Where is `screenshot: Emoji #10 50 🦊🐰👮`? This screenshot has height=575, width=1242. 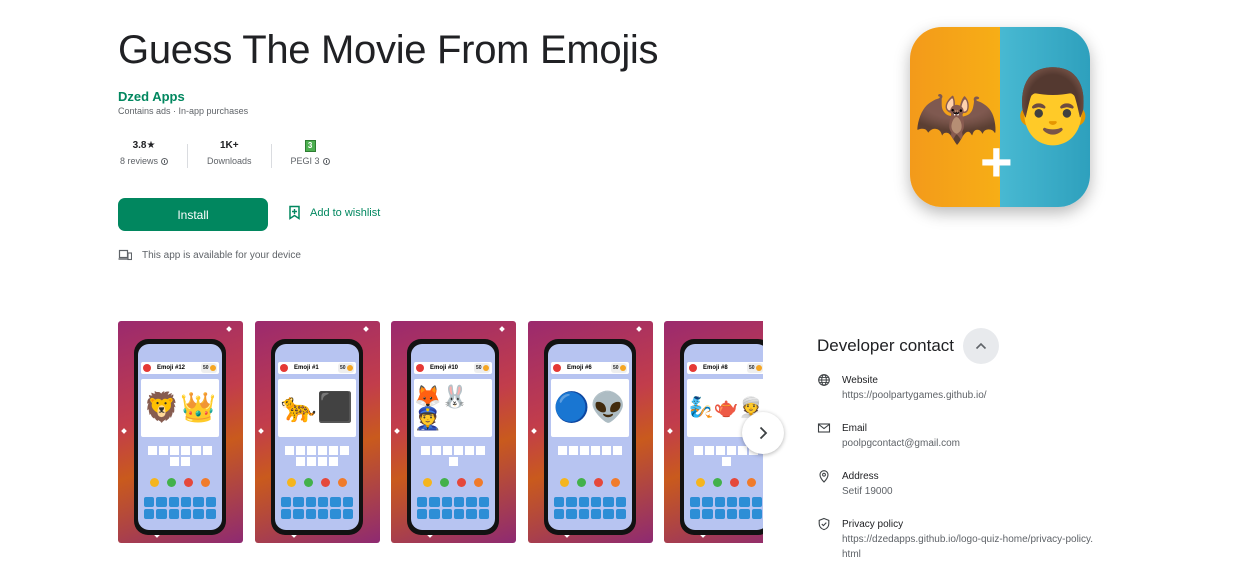 screenshot: Emoji #10 50 🦊🐰👮 is located at coordinates (453, 432).